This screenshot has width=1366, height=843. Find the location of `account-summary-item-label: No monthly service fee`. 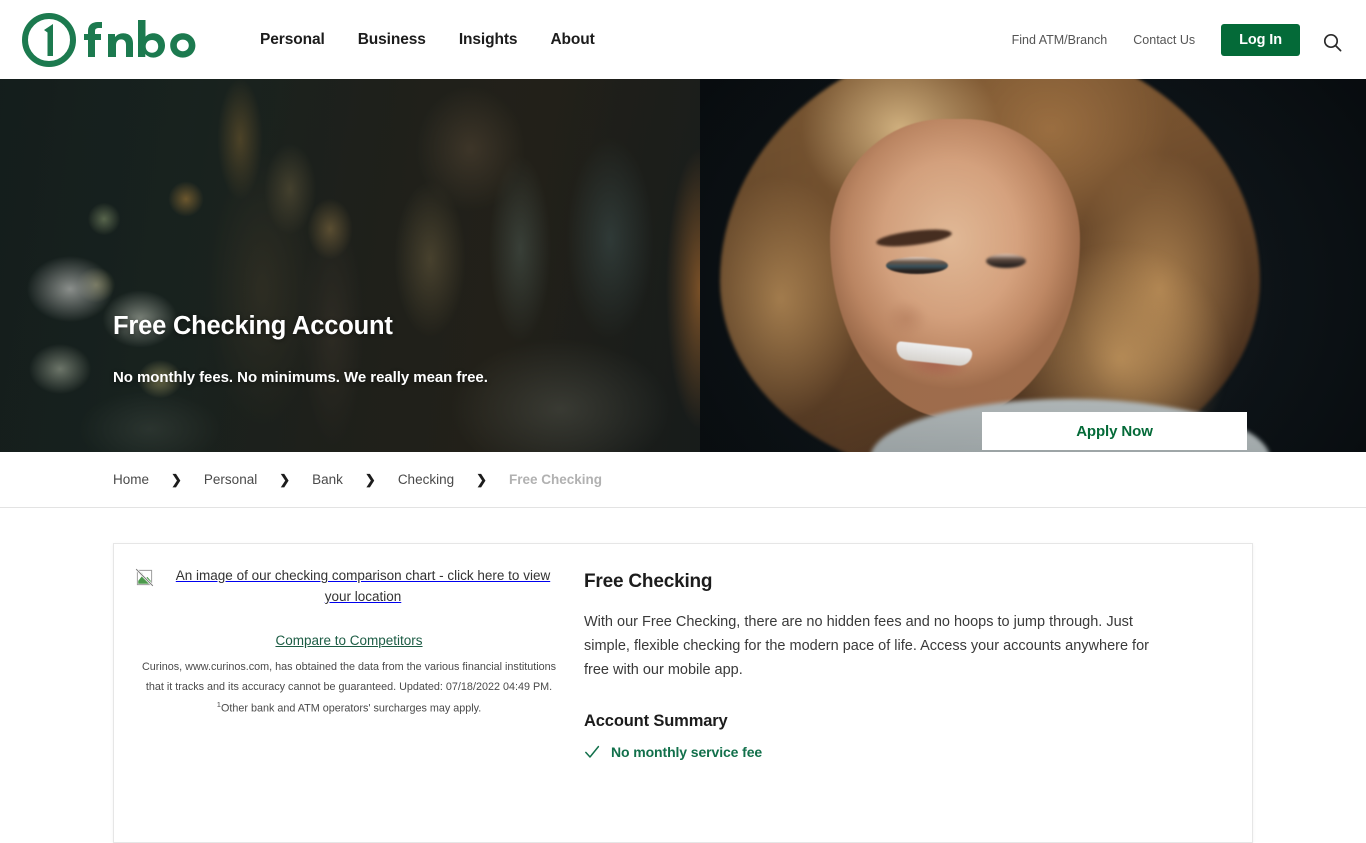

account-summary-item-label: No monthly service fee is located at coordinates (687, 752).